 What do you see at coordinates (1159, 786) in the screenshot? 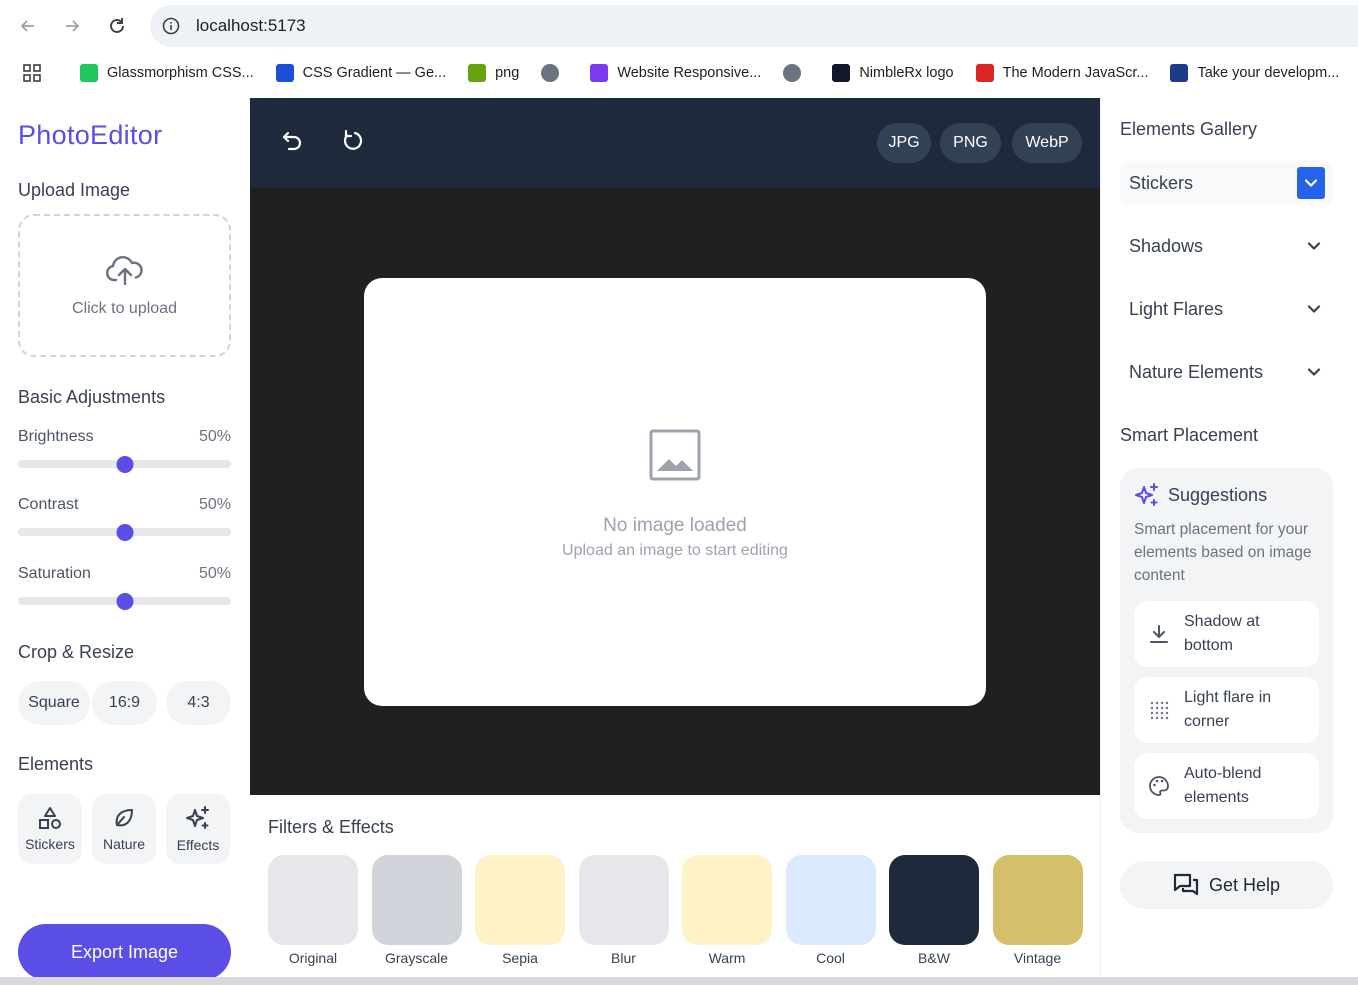
I see `palette-icon` at bounding box center [1159, 786].